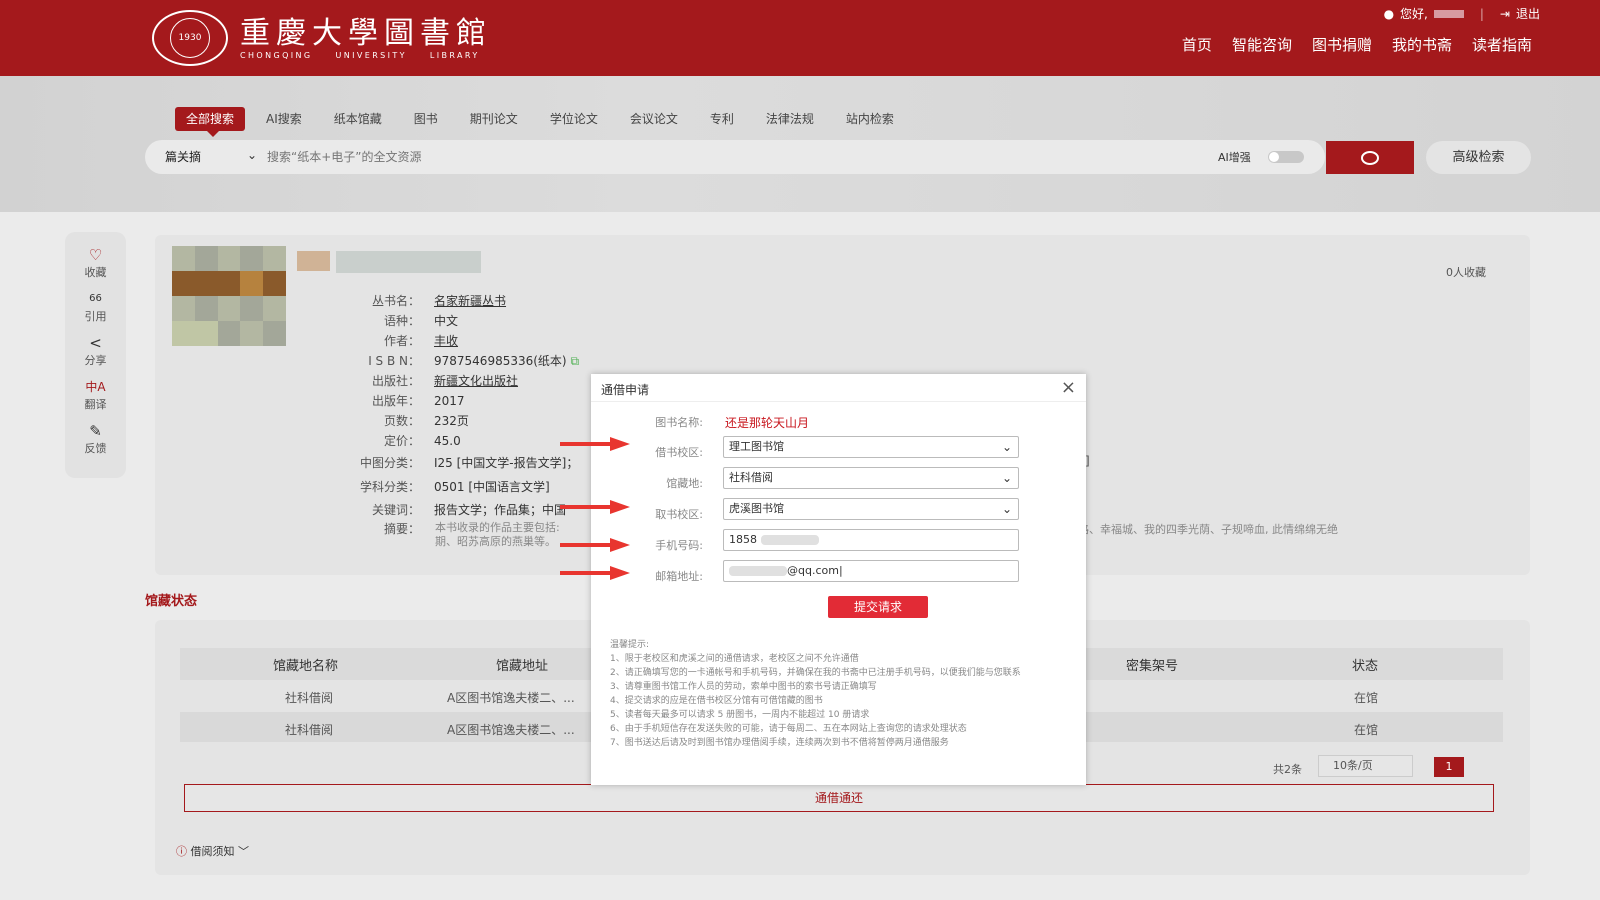 Image resolution: width=1600 pixels, height=900 pixels. I want to click on nav-my-study: 我的书斋, so click(1422, 44).